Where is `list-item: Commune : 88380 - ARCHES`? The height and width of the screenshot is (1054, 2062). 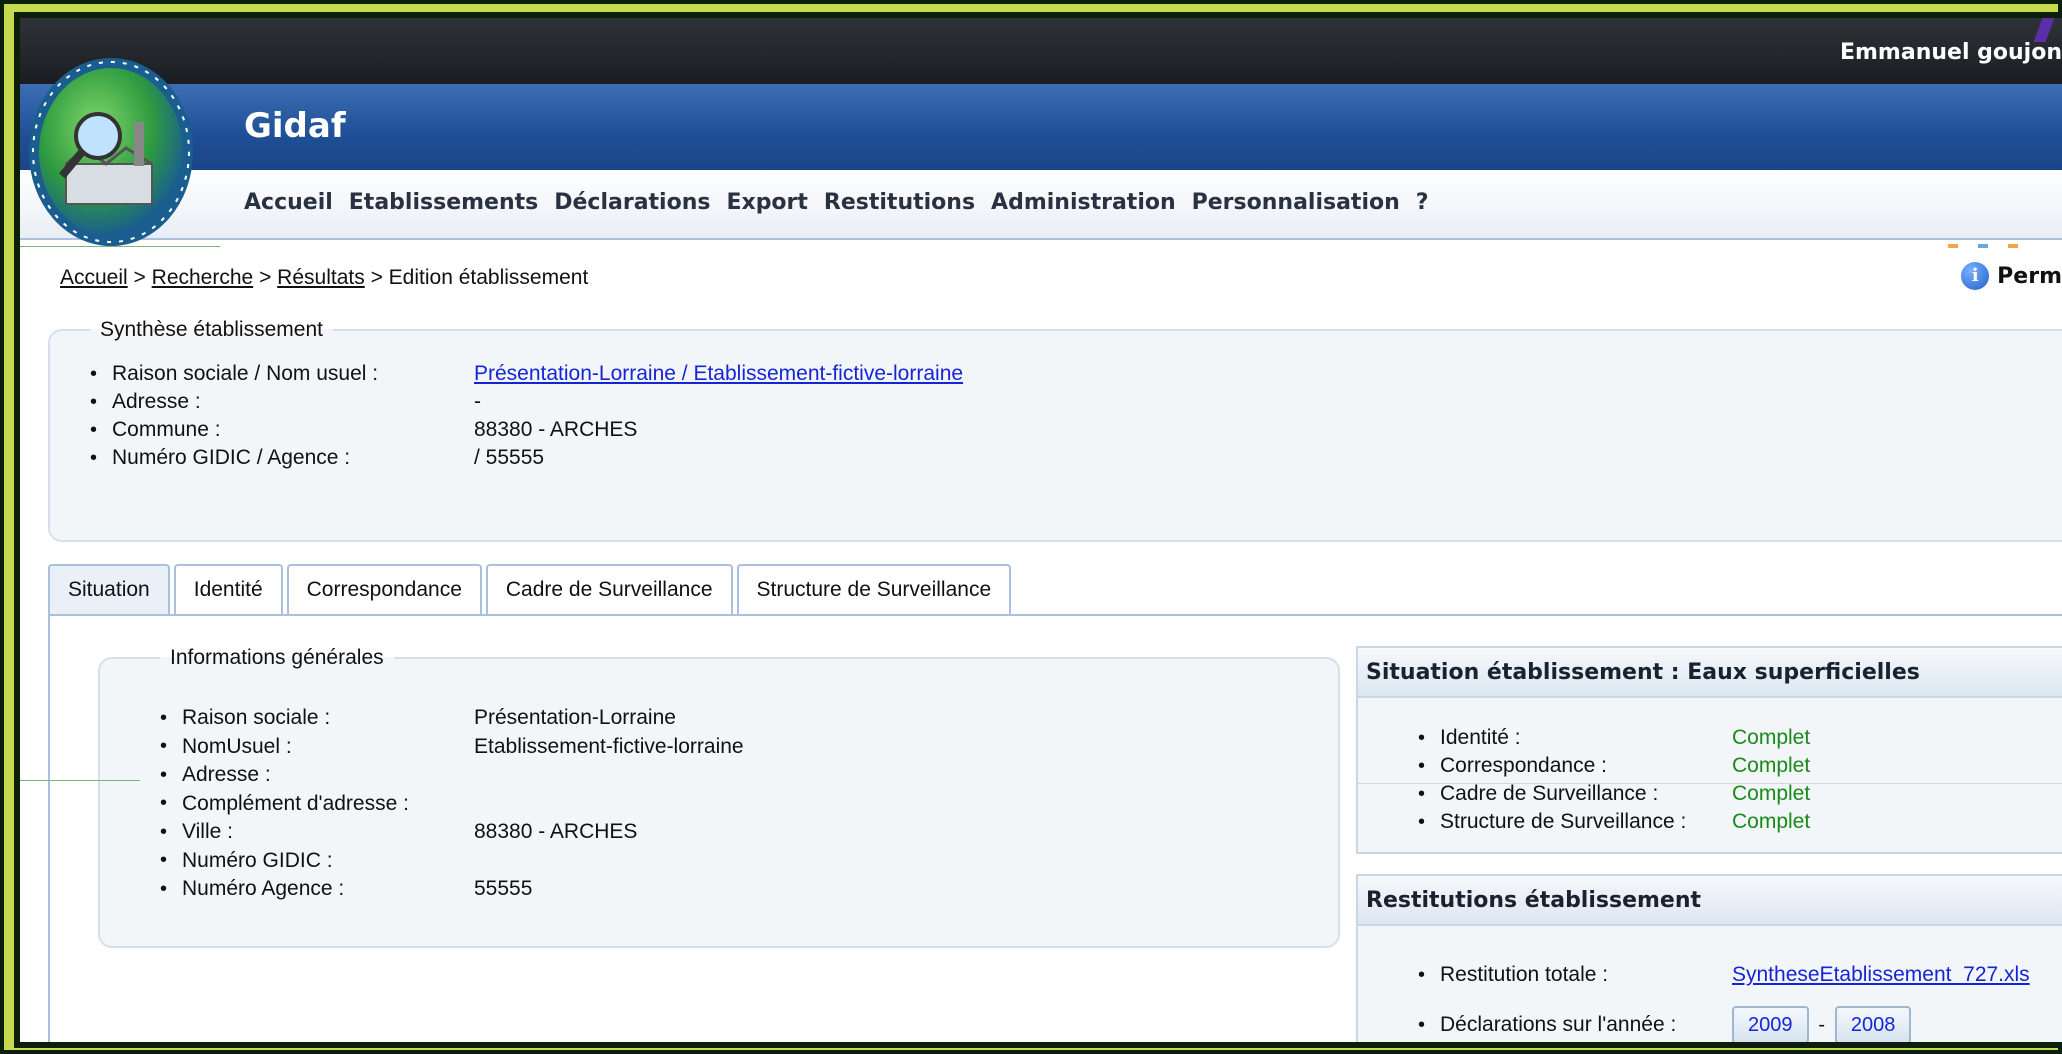 list-item: Commune : 88380 - ARCHES is located at coordinates (1076, 430).